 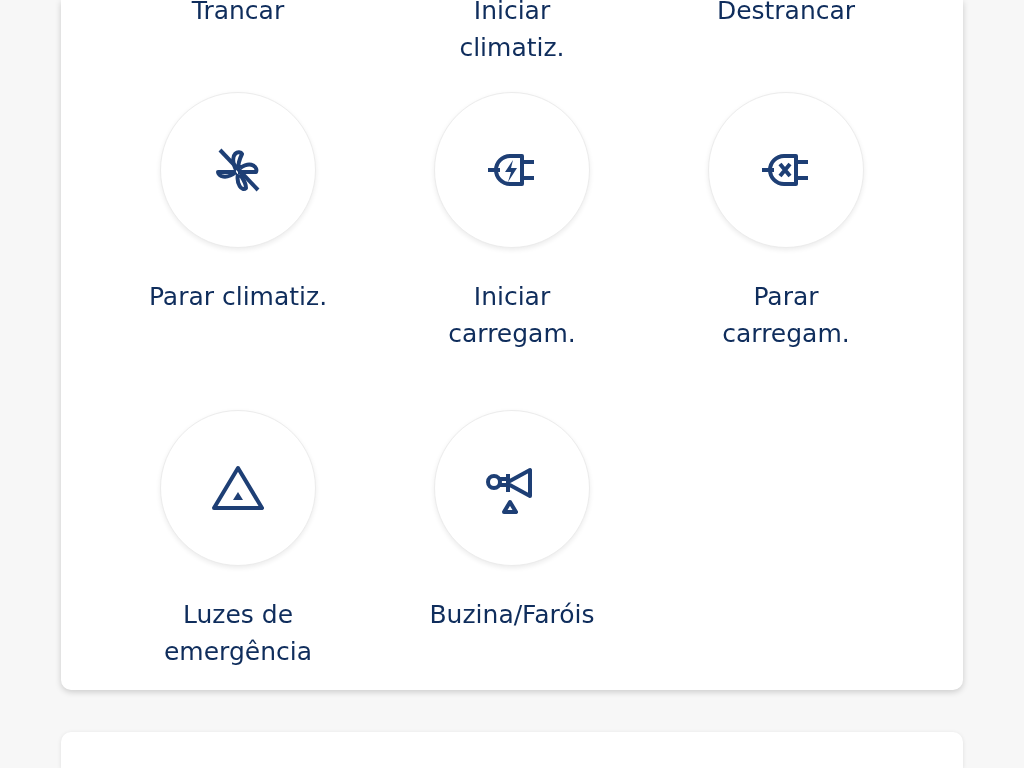 I want to click on action-label: Luzes de emergência, so click(x=238, y=633).